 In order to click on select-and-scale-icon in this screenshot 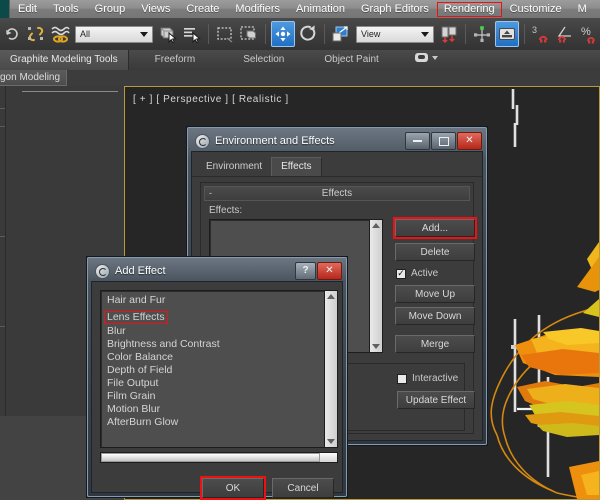, I will do `click(341, 34)`.